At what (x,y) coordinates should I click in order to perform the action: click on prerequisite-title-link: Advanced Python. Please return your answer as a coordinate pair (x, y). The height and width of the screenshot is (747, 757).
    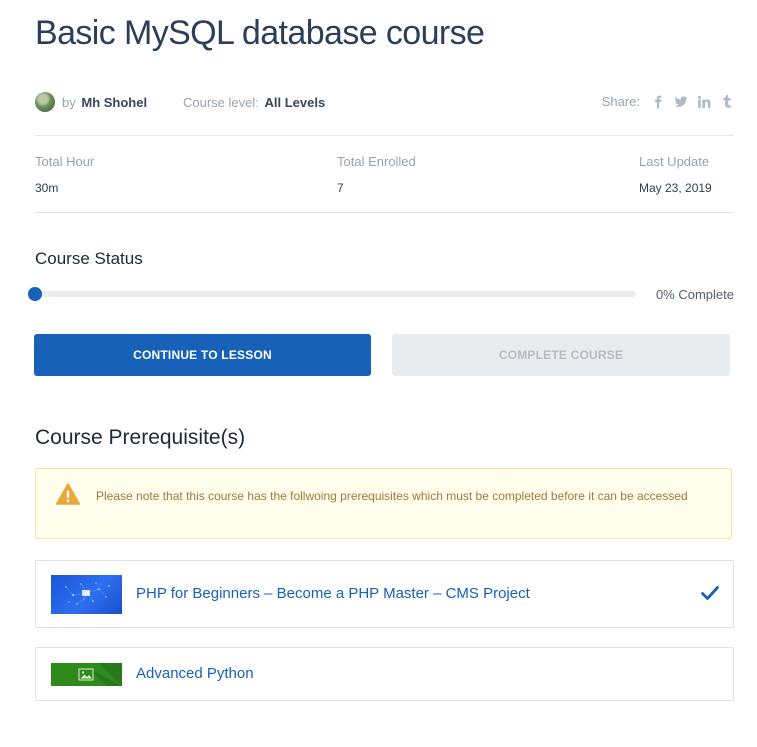
    Looking at the image, I should click on (195, 673).